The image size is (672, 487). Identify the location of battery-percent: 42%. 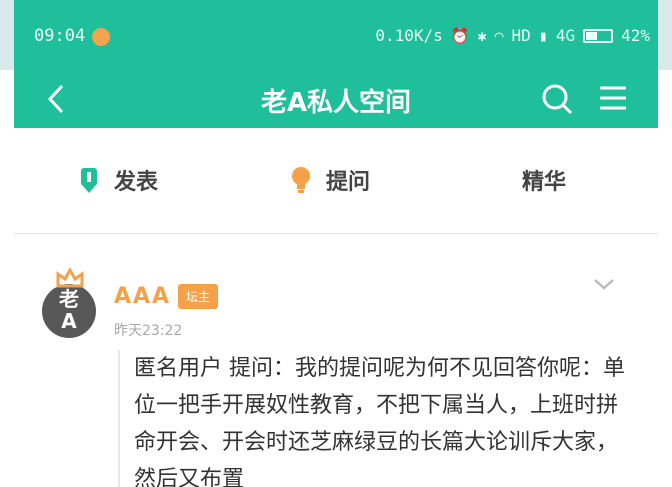
(635, 35).